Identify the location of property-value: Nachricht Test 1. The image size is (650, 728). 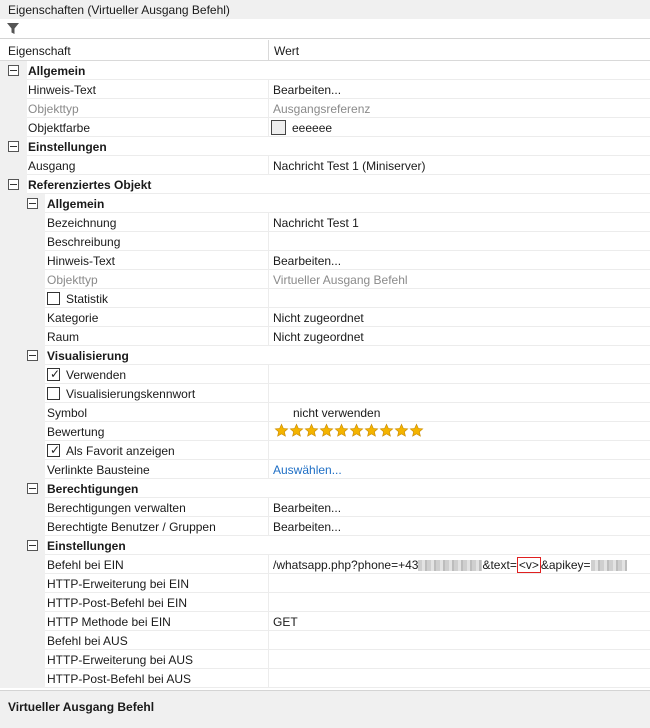
(316, 223).